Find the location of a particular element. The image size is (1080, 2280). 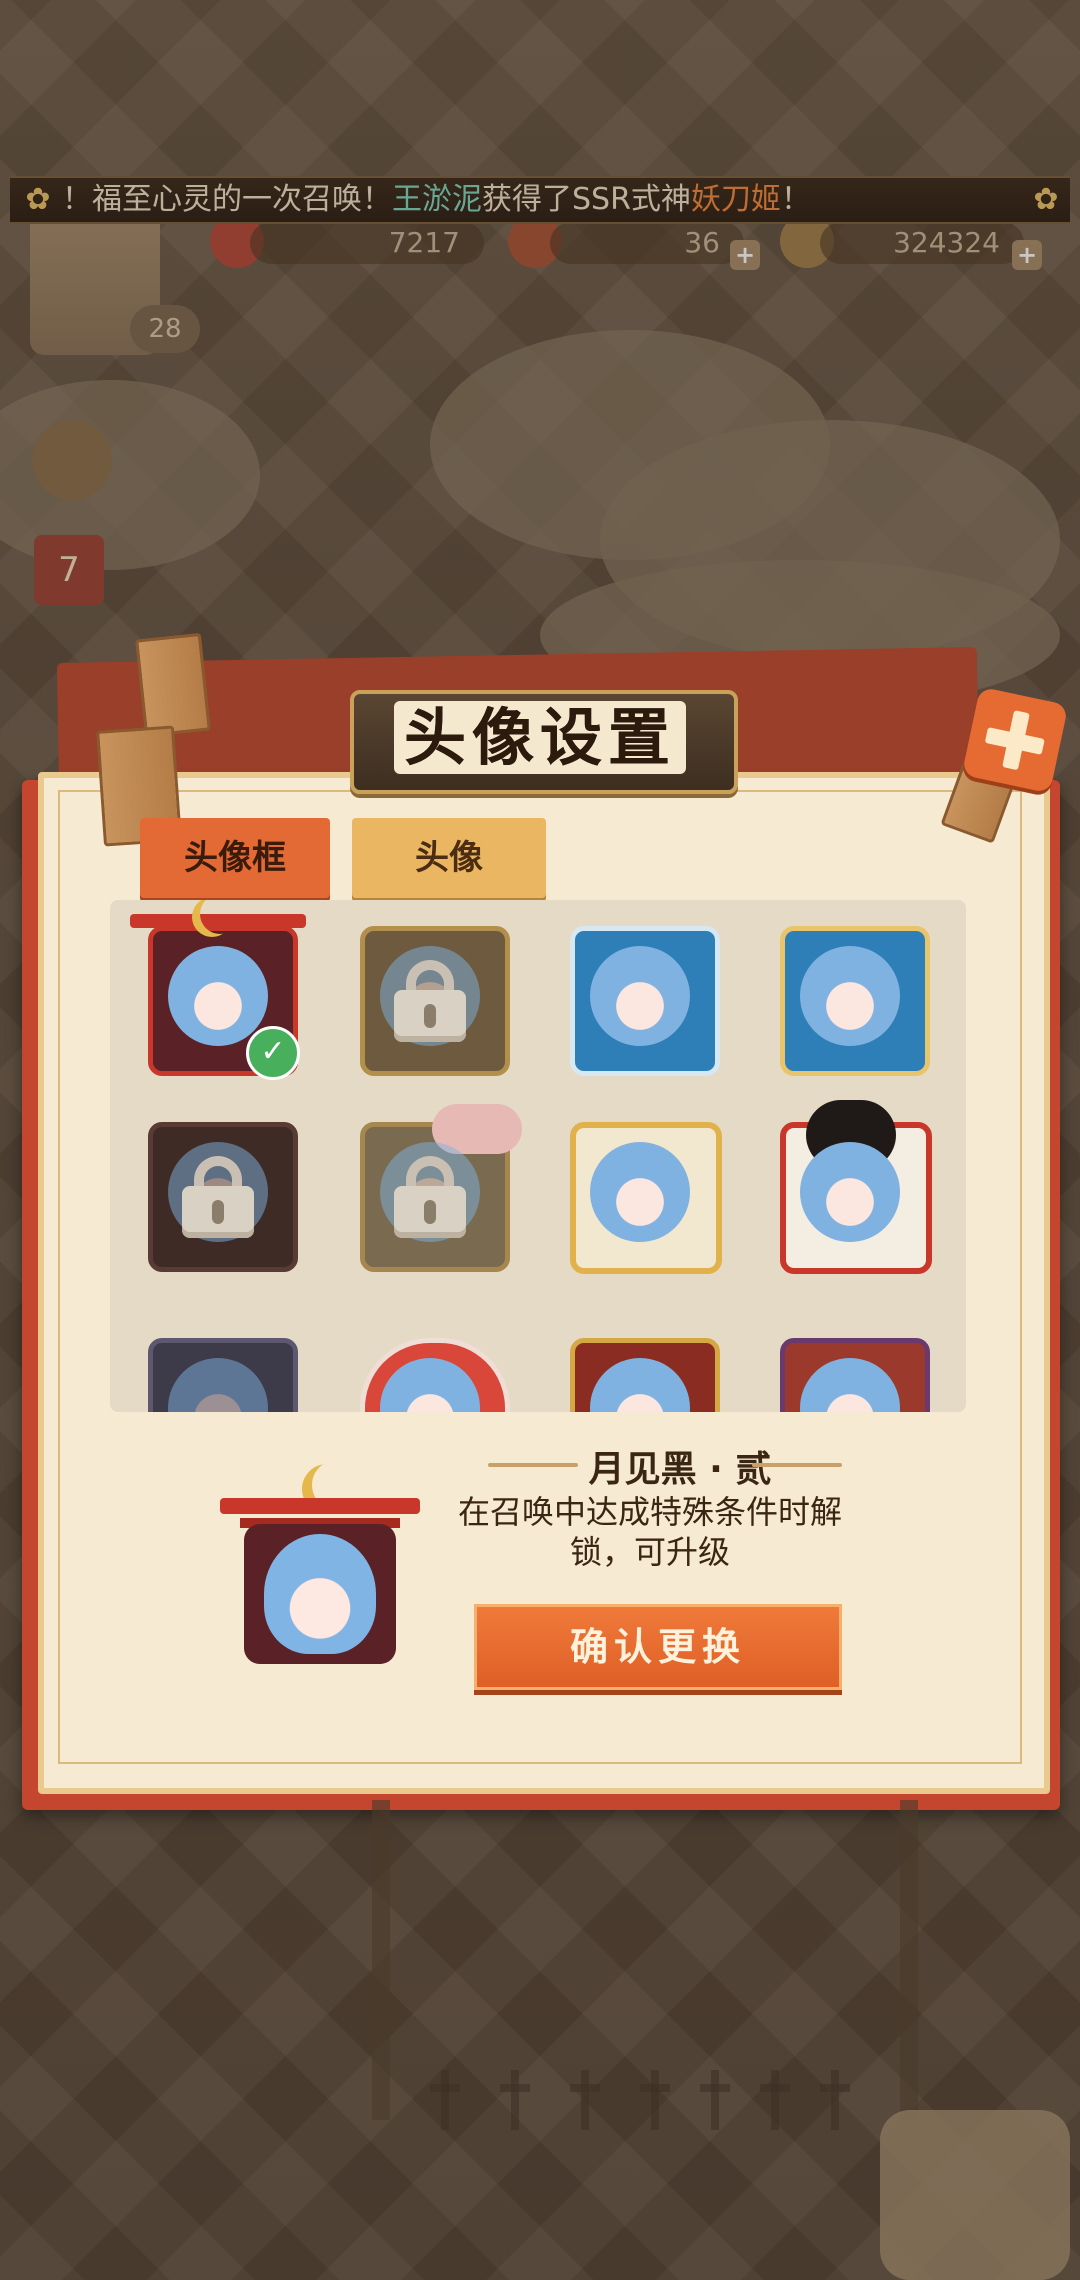

frame-item-kumamon is located at coordinates (850, 1190).